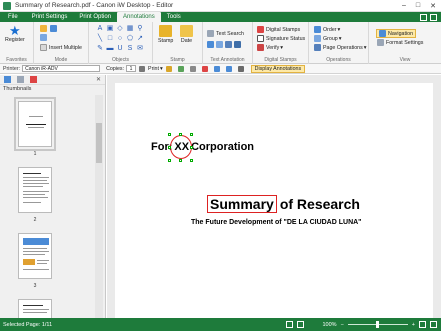 This screenshot has height=331, width=441. I want to click on annotation-import-icon, so click(237, 44).